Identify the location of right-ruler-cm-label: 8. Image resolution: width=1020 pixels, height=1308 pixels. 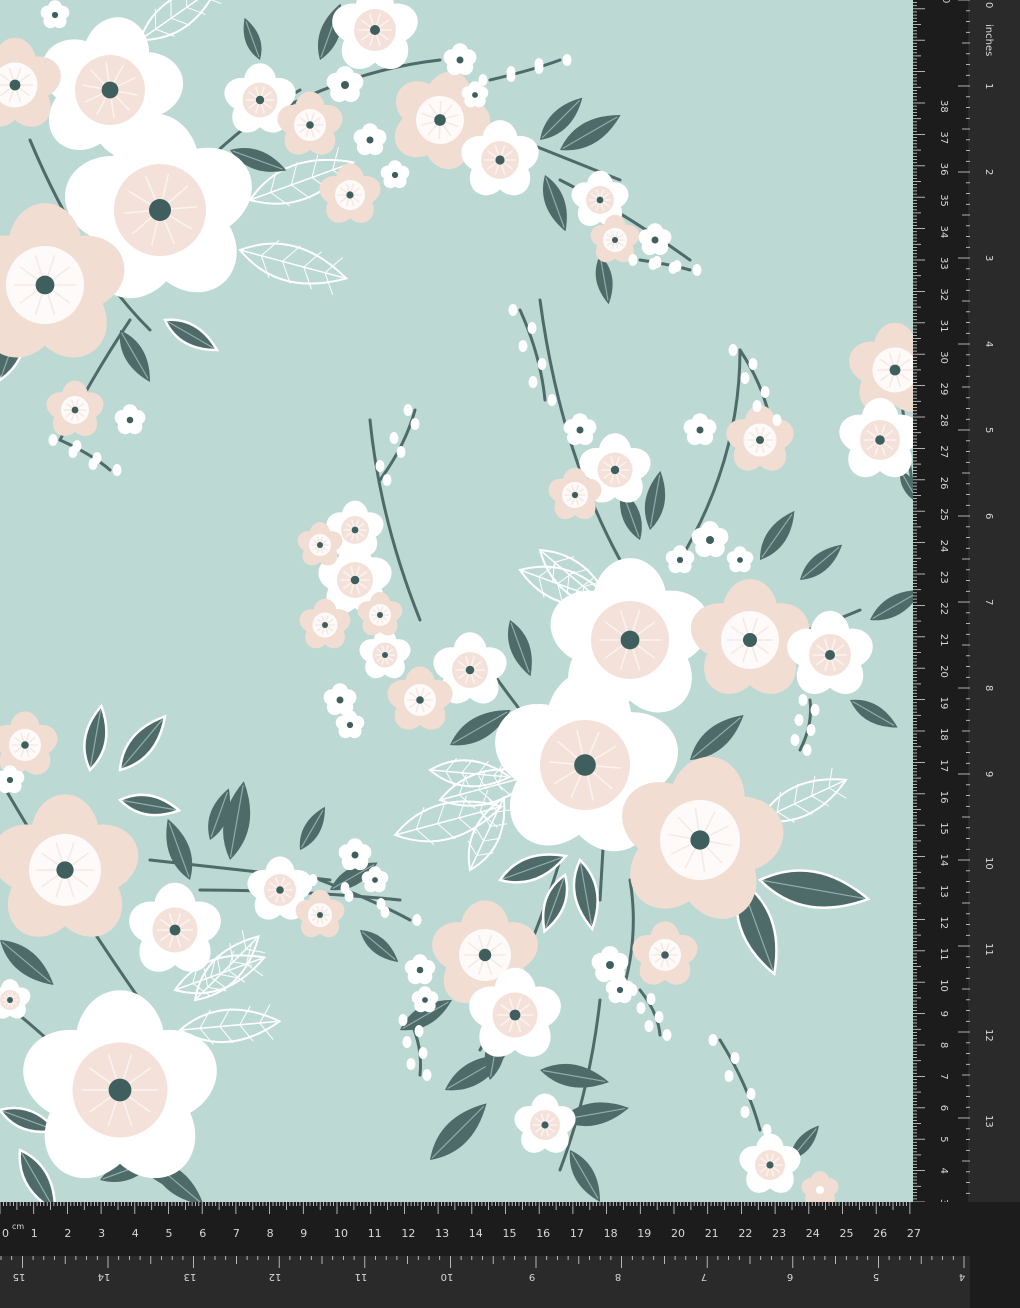
(943, 1045).